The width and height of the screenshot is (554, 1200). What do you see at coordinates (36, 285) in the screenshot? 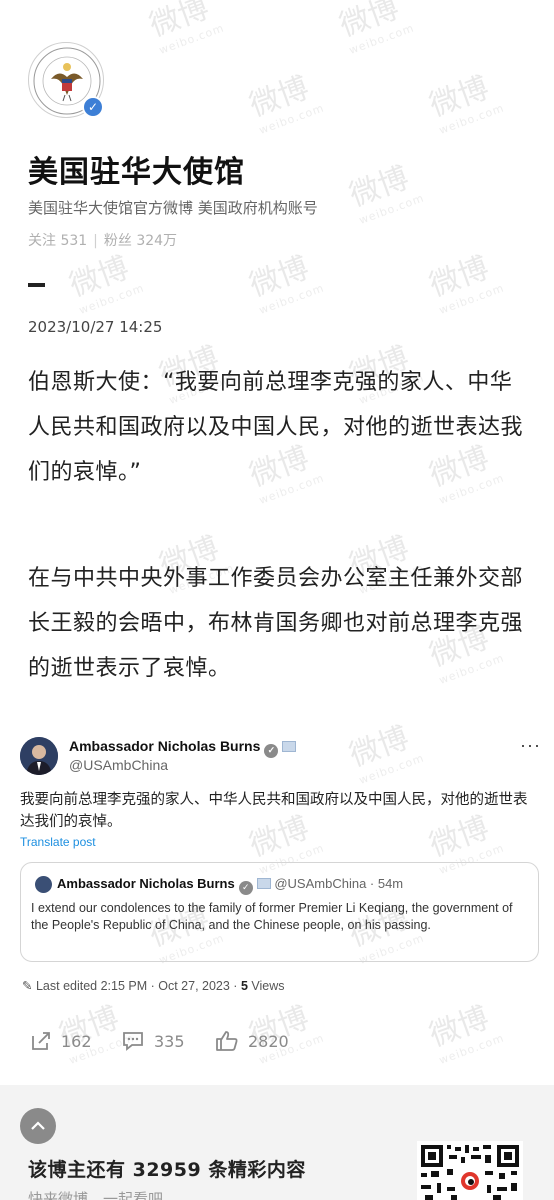
I see `section-divider` at bounding box center [36, 285].